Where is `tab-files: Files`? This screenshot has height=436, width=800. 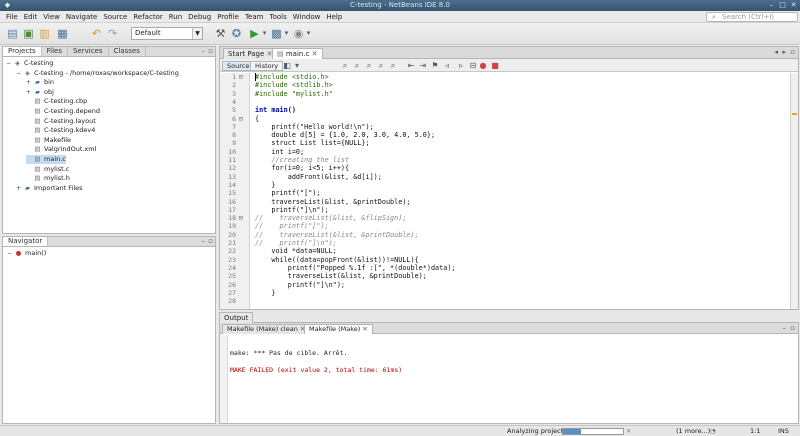
tab-files: Files is located at coordinates (55, 51).